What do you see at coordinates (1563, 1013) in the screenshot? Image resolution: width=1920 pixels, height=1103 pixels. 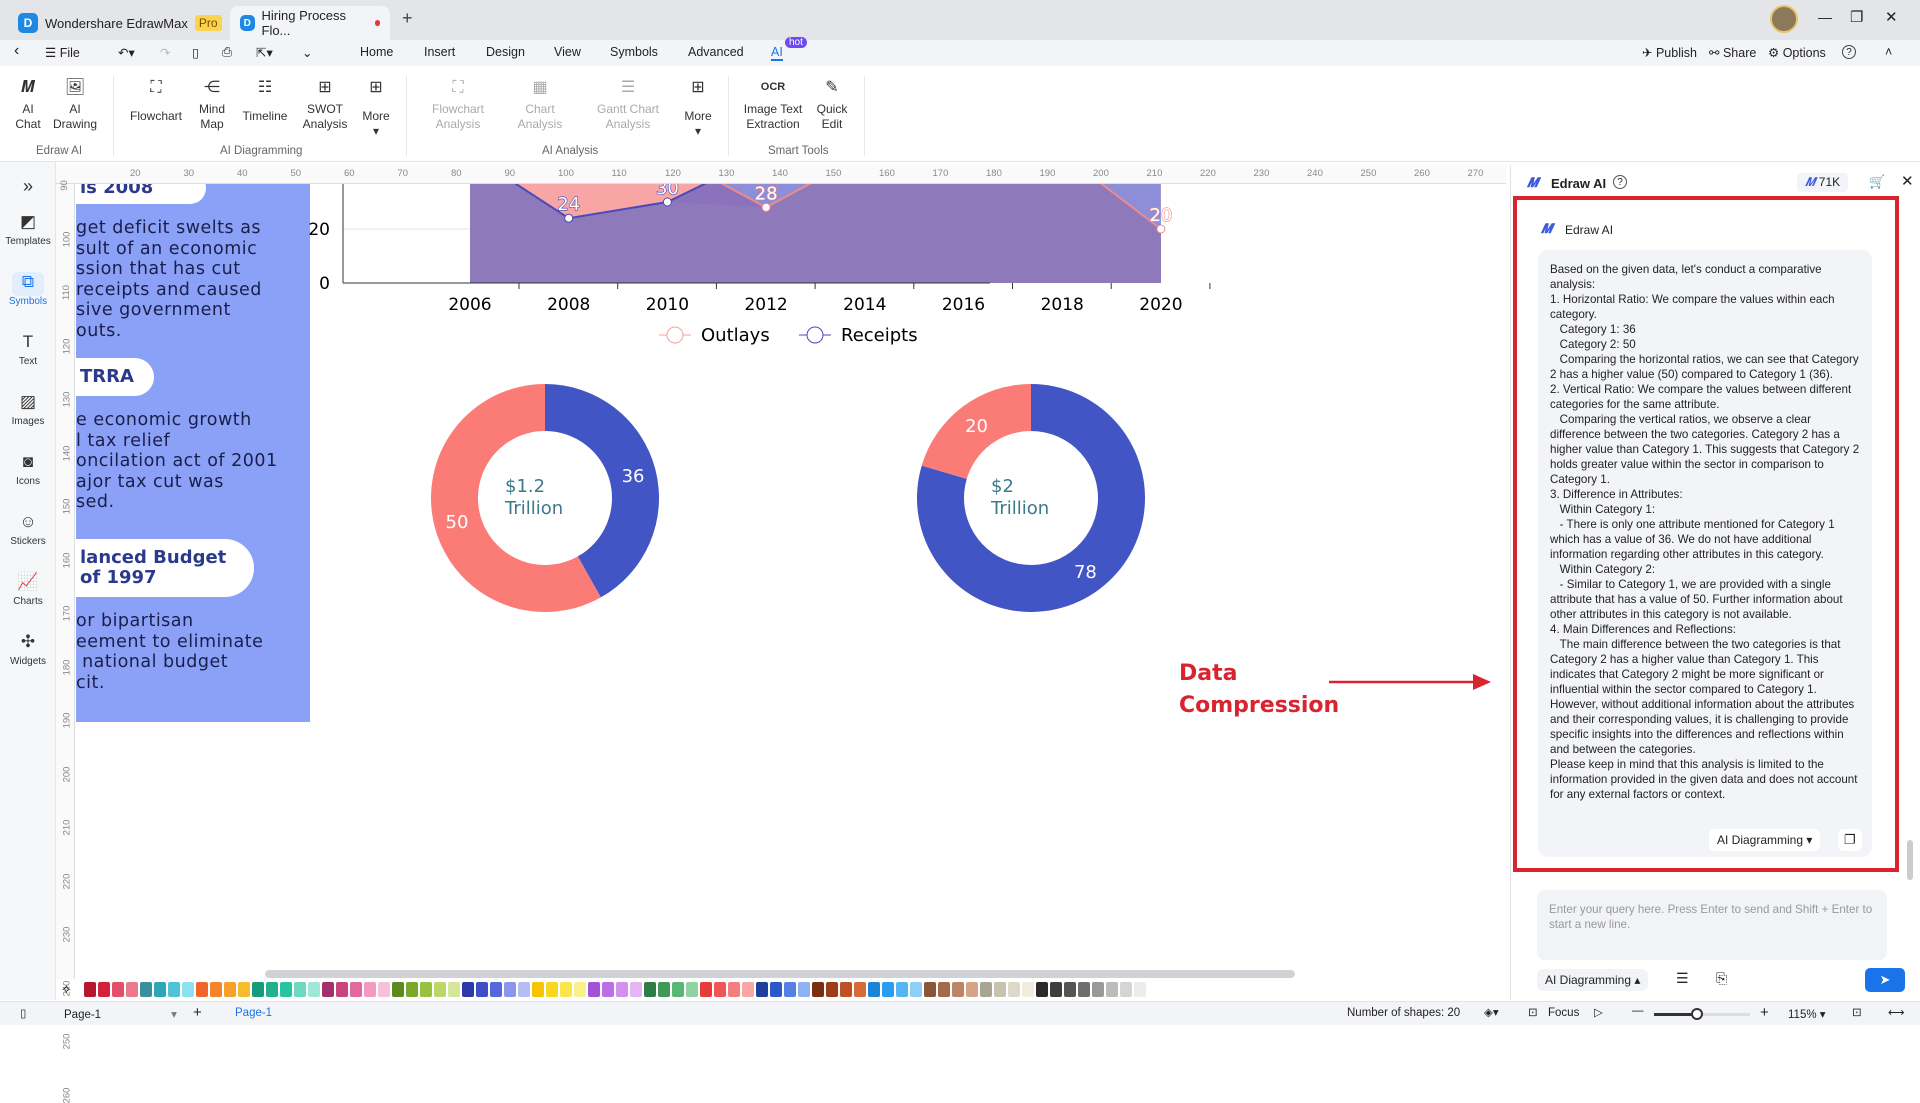 I see `focus-button: Focus` at bounding box center [1563, 1013].